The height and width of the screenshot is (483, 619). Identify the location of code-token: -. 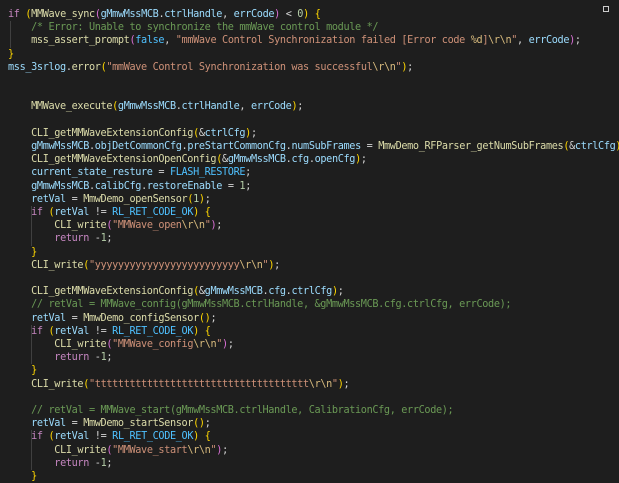
(94, 463).